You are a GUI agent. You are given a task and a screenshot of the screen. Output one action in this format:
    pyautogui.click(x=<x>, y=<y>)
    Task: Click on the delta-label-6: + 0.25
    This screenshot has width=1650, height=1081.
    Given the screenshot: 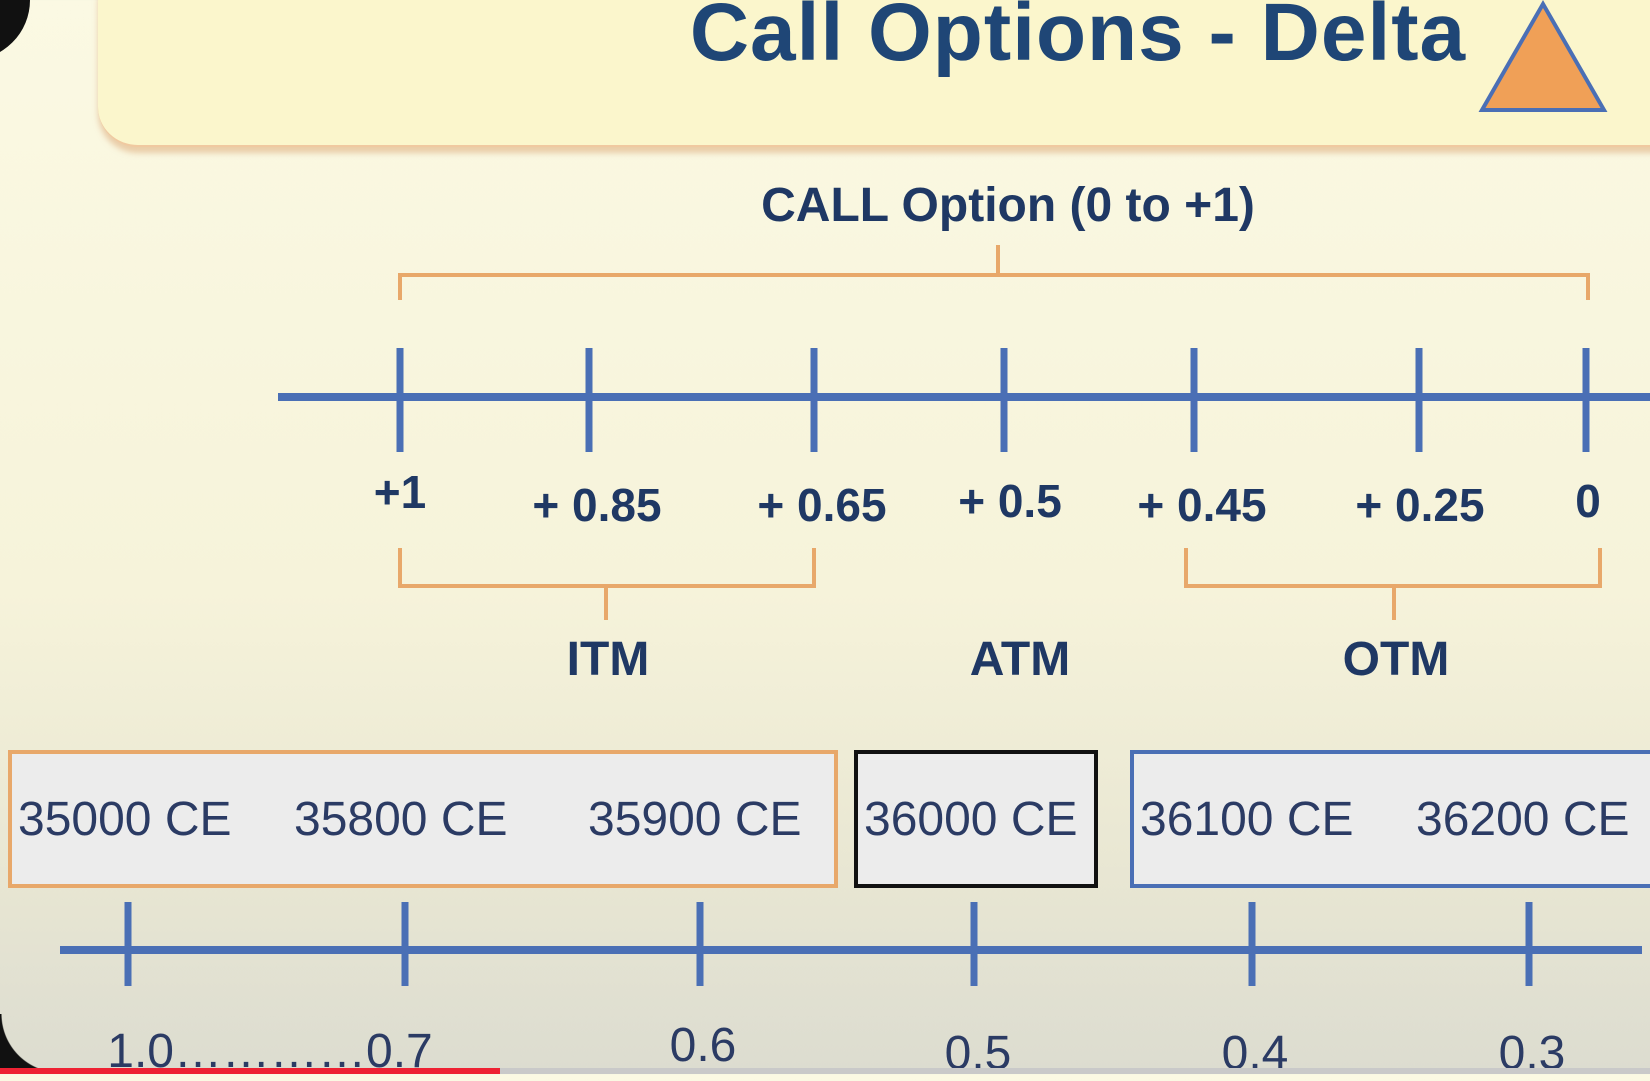 What is the action you would take?
    pyautogui.click(x=1420, y=505)
    